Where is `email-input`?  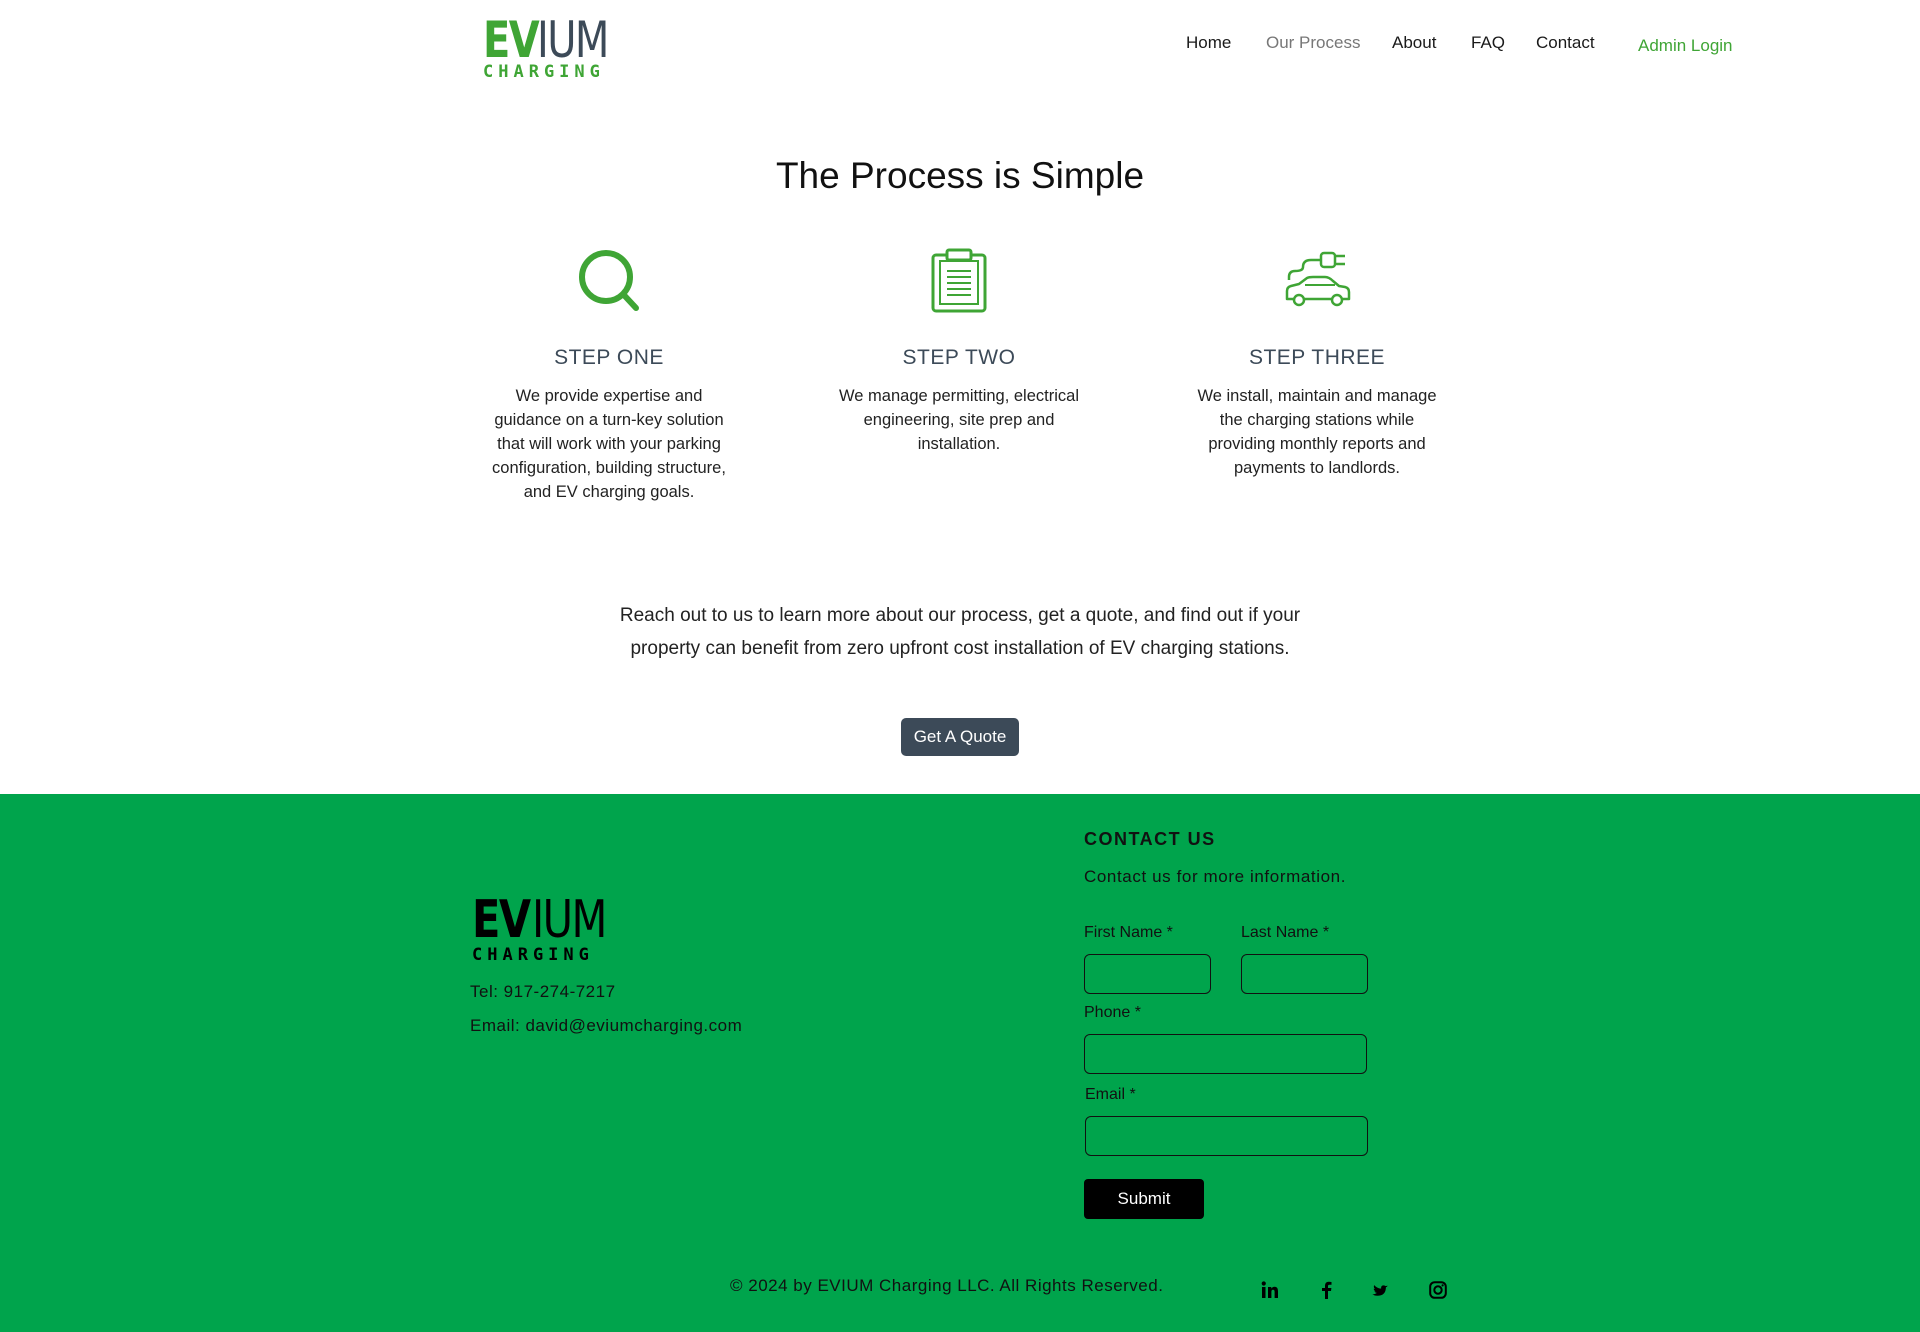 email-input is located at coordinates (1226, 1136).